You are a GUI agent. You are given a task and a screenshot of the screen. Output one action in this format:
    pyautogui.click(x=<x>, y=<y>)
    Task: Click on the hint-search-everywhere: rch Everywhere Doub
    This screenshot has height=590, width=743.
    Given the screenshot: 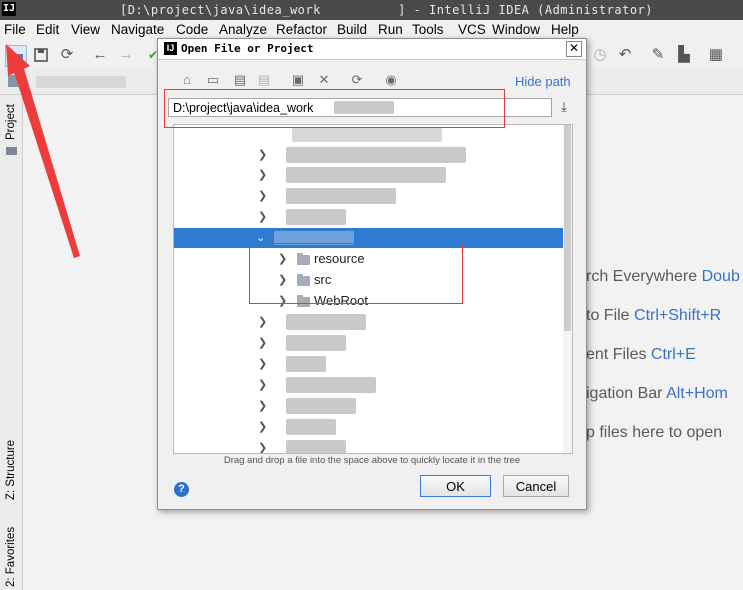 What is the action you would take?
    pyautogui.click(x=663, y=276)
    